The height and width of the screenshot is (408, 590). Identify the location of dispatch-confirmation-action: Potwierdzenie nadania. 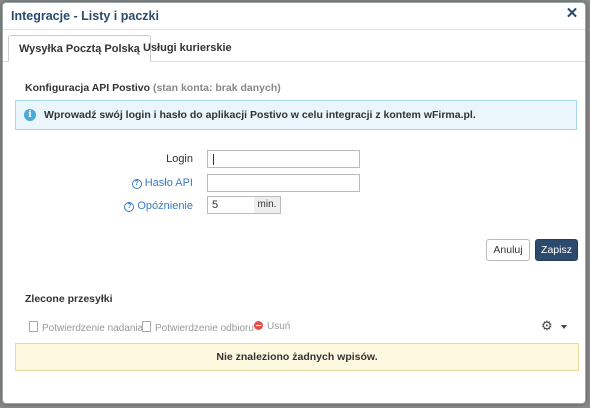
(86, 327).